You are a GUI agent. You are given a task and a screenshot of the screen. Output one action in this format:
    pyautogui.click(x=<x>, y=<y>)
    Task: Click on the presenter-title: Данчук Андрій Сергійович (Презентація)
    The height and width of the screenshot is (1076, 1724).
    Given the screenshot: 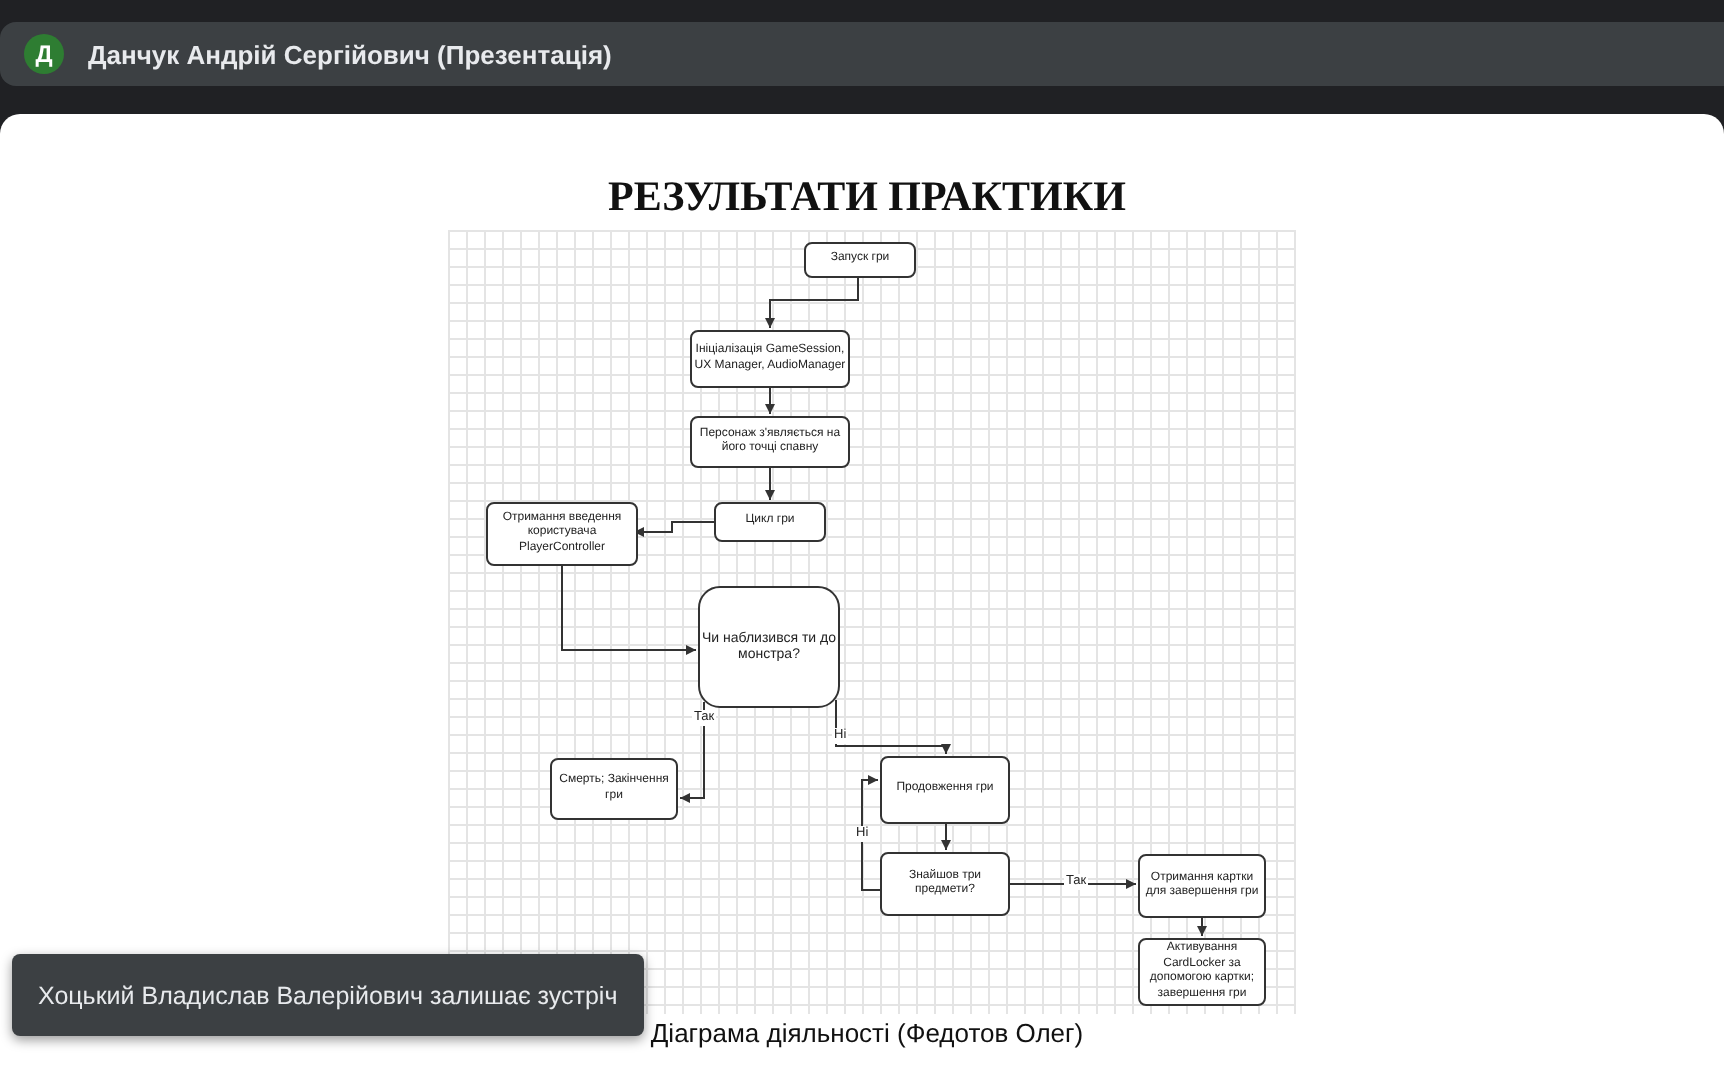 What is the action you would take?
    pyautogui.click(x=350, y=54)
    